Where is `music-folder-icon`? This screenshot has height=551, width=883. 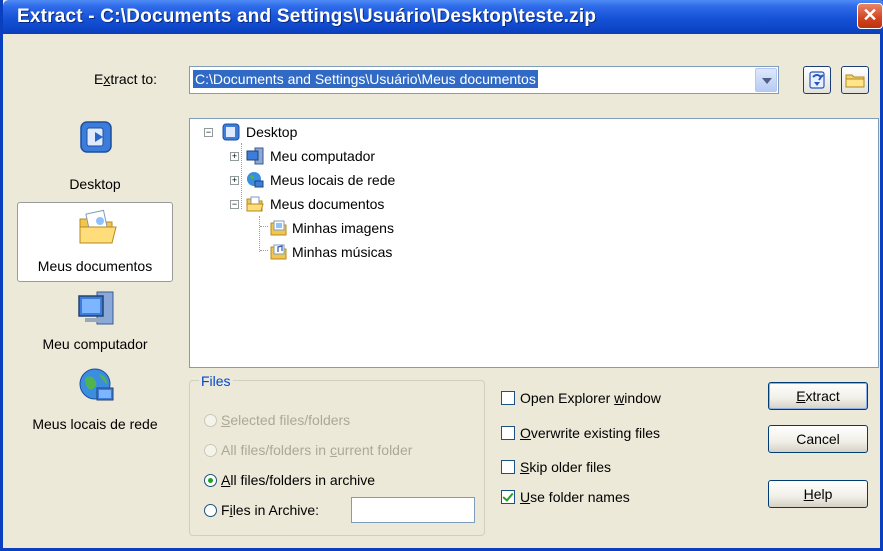
music-folder-icon is located at coordinates (278, 252).